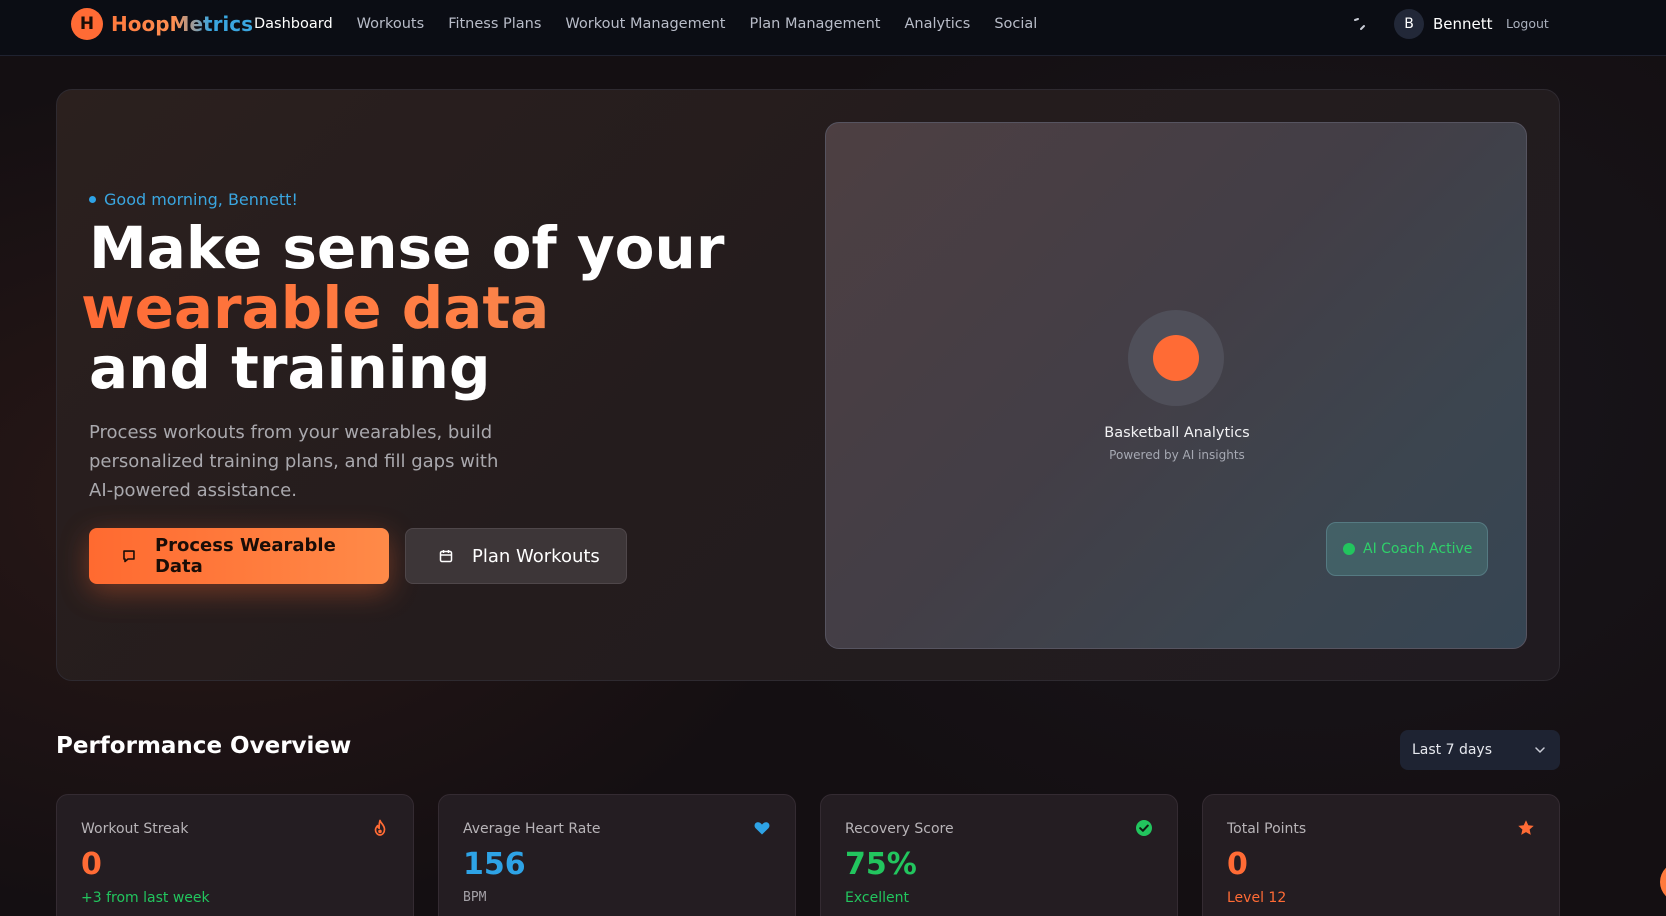  What do you see at coordinates (1177, 433) in the screenshot?
I see `visual-title: Basketball Analytics` at bounding box center [1177, 433].